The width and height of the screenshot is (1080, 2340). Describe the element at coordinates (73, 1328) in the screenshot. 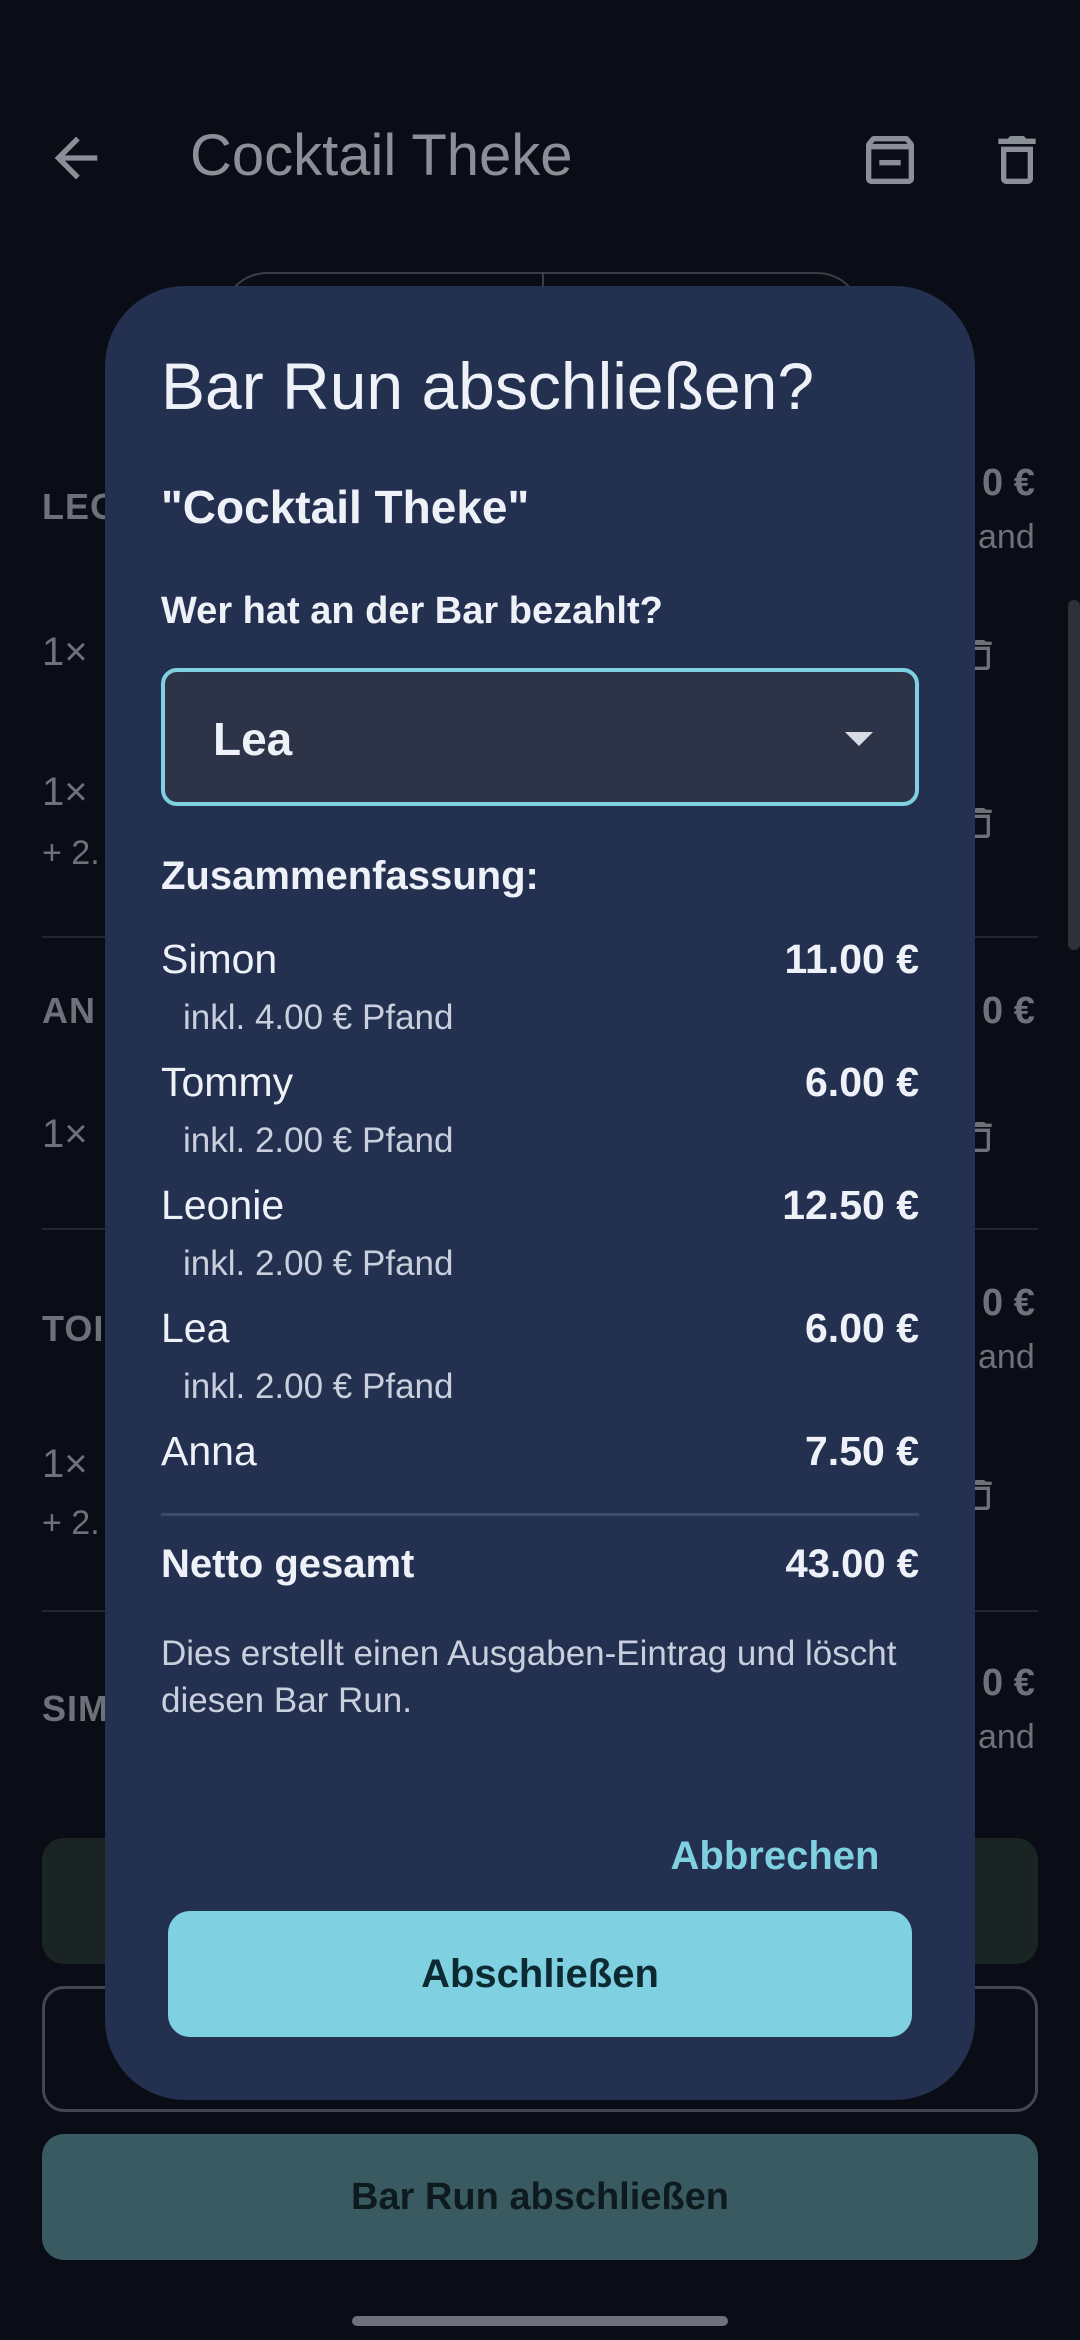

I see `group-name: TOI` at that location.